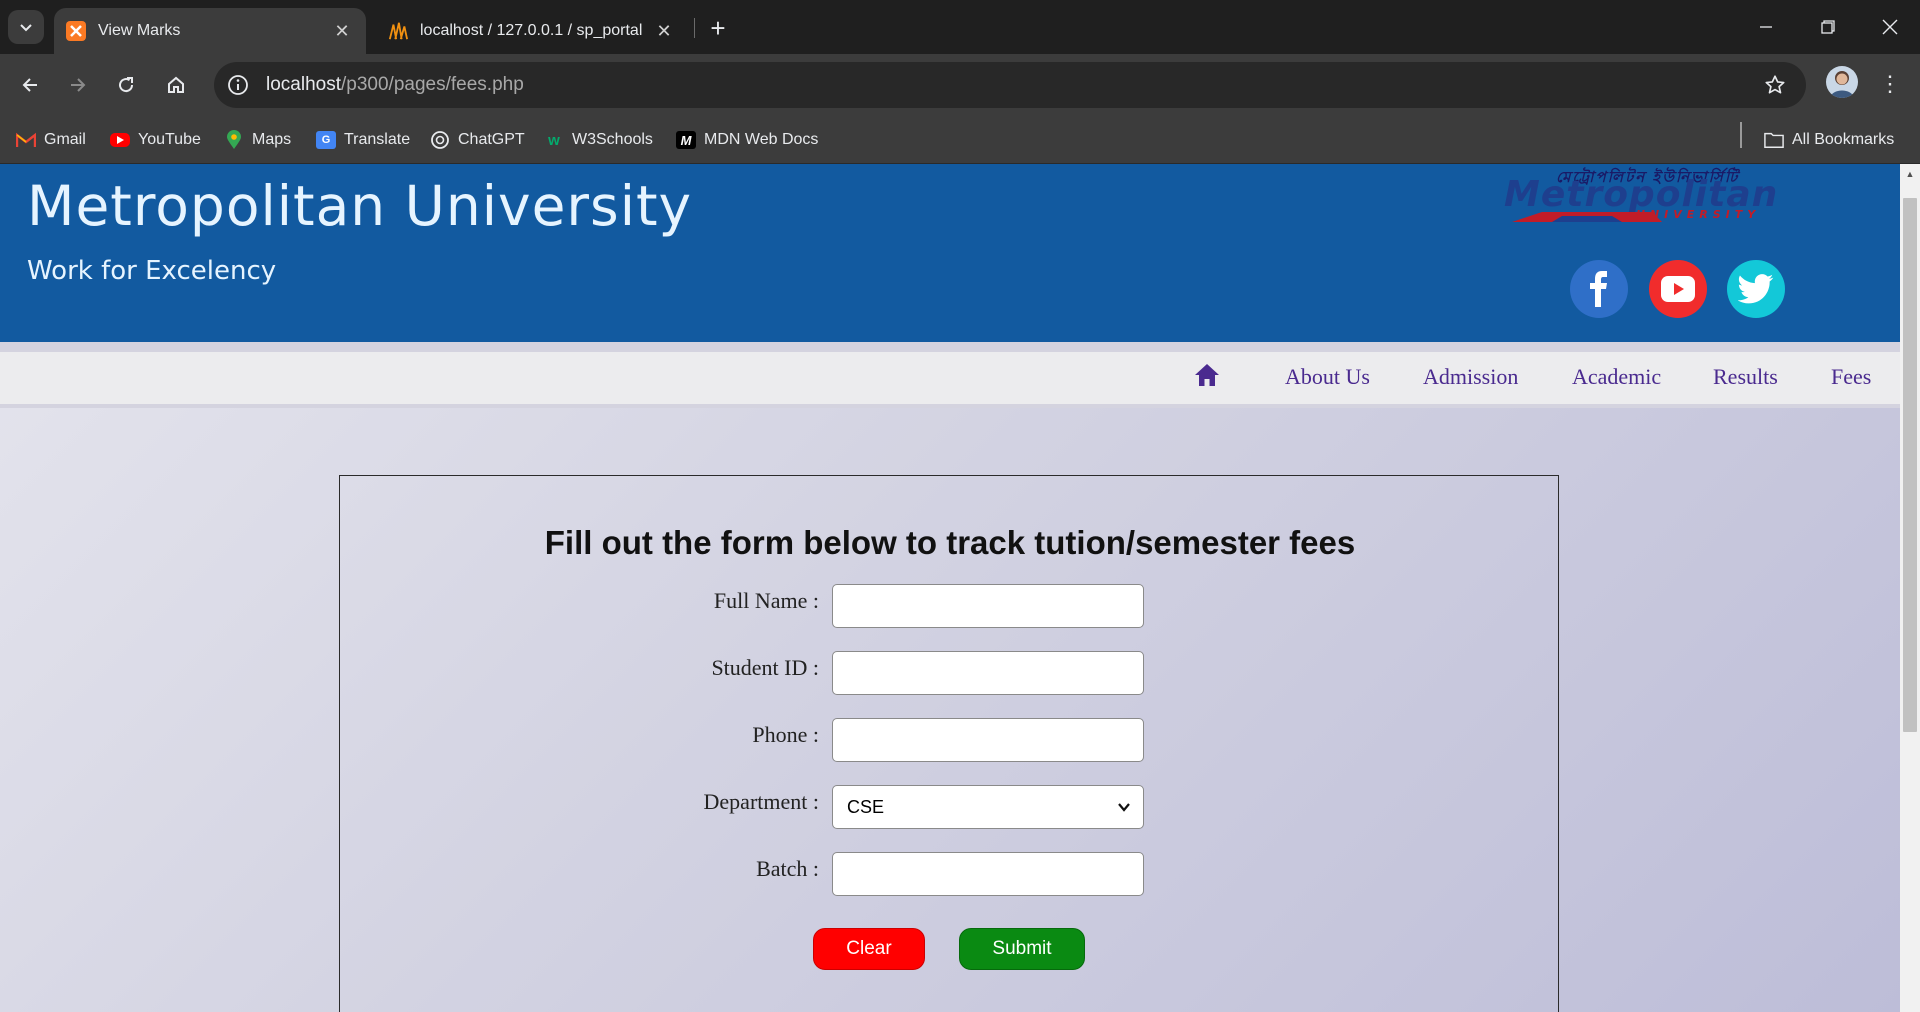 The width and height of the screenshot is (1920, 1012). I want to click on facebook-button, so click(1599, 289).